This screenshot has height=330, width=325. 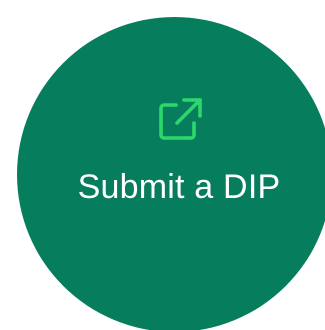 What do you see at coordinates (179, 187) in the screenshot?
I see `submit-dip-label: Submit a DIP` at bounding box center [179, 187].